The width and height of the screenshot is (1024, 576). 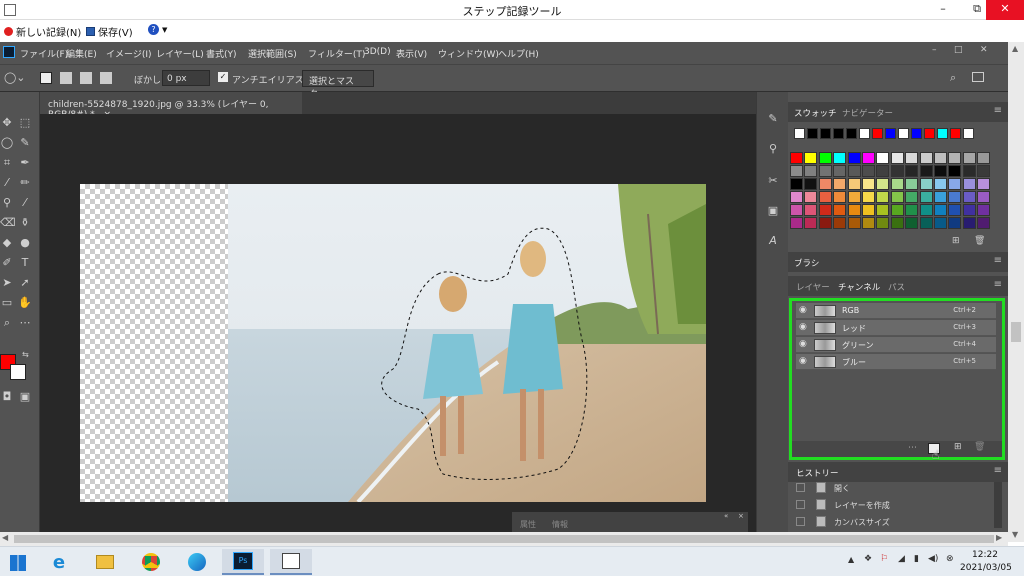 I want to click on channel-row-blue: ◉ ブルー Ctrl+5, so click(x=896, y=362).